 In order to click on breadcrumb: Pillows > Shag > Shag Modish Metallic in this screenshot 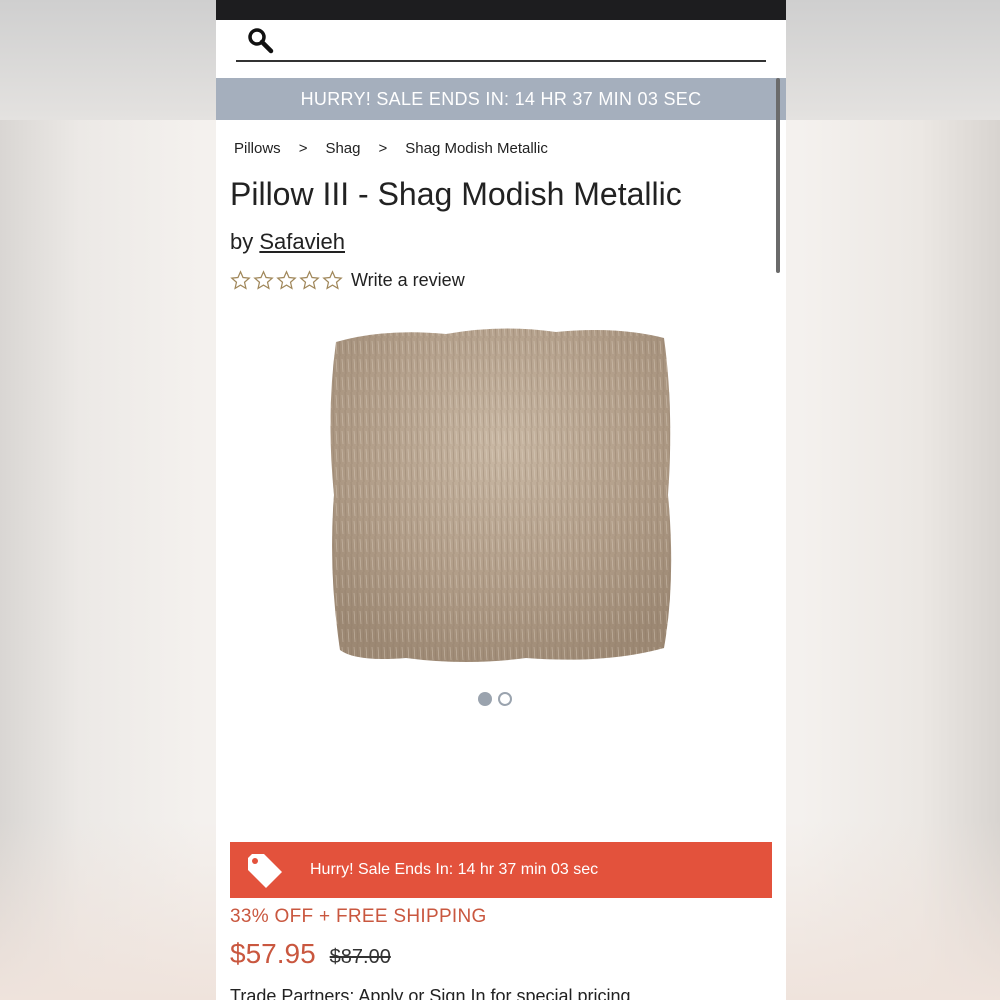, I will do `click(391, 148)`.